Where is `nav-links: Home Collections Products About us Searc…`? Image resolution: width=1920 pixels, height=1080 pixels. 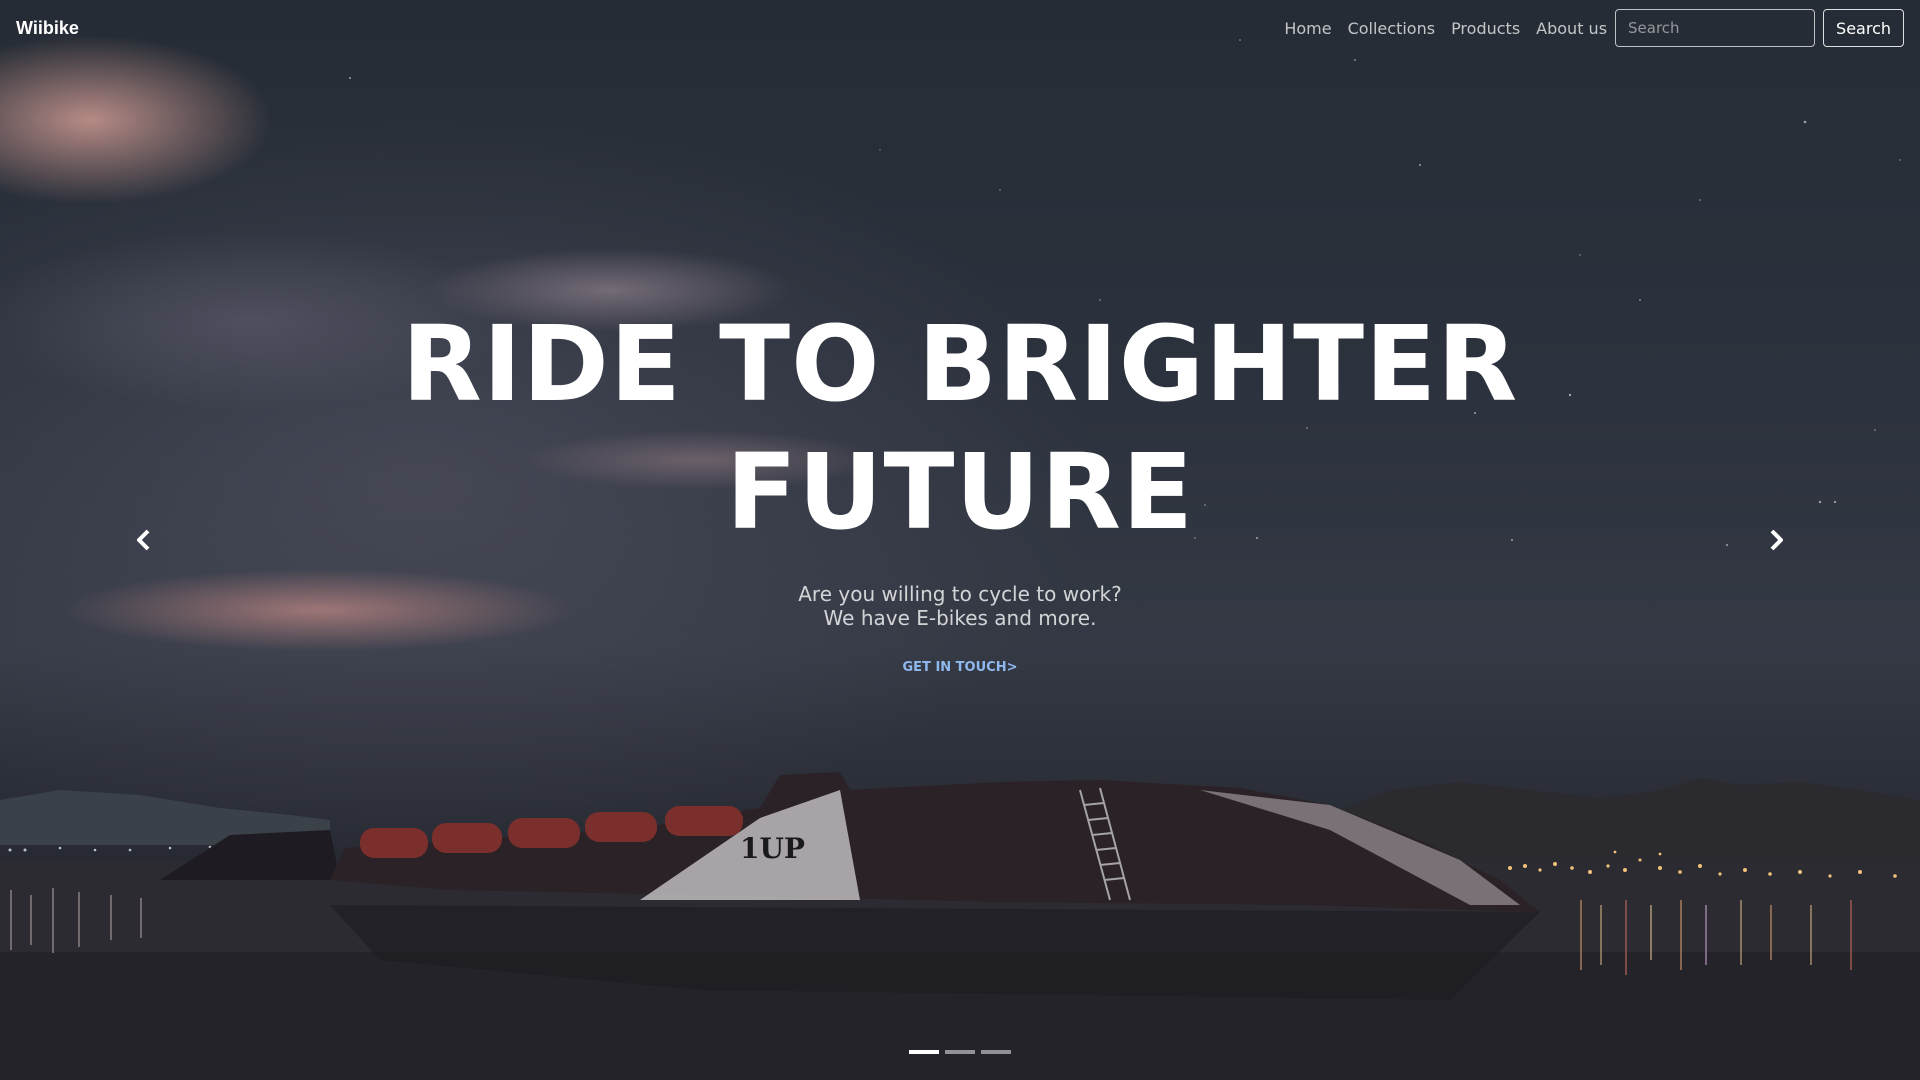 nav-links: Home Collections Products About us Searc… is located at coordinates (1590, 28).